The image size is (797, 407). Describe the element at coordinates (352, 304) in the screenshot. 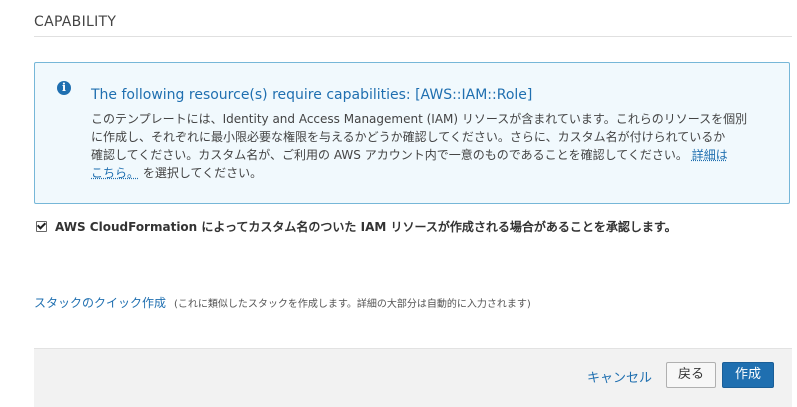

I see `quick-create-note: (これに類似したスタックを作成します。詳細の大部分は自動的に入力されます)` at that location.